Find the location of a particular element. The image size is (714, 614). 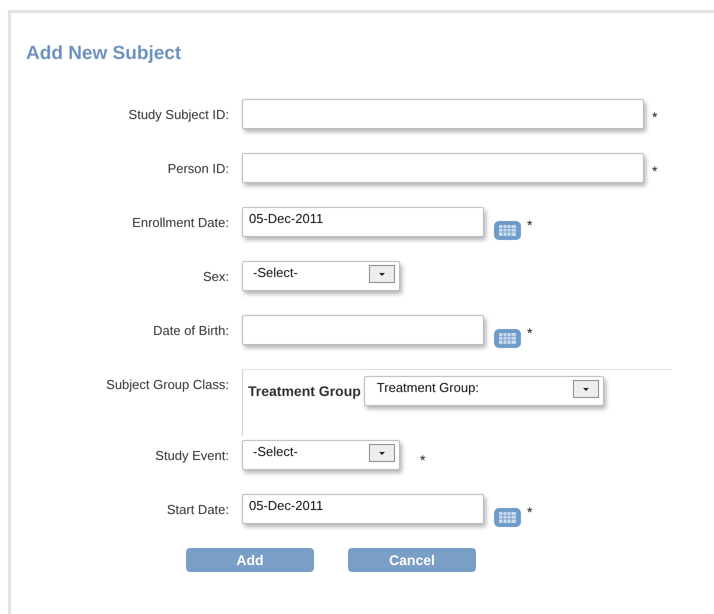

date-field is located at coordinates (363, 330).